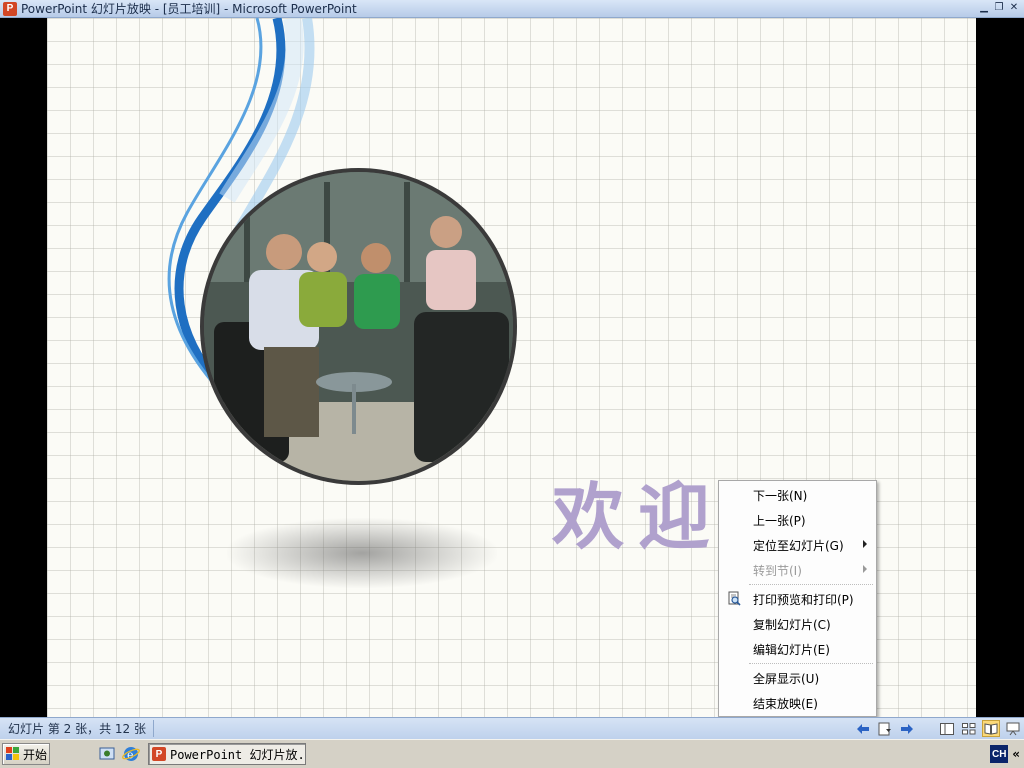 The height and width of the screenshot is (768, 1024). Describe the element at coordinates (131, 754) in the screenshot. I see `internet-explorer-icon: e` at that location.